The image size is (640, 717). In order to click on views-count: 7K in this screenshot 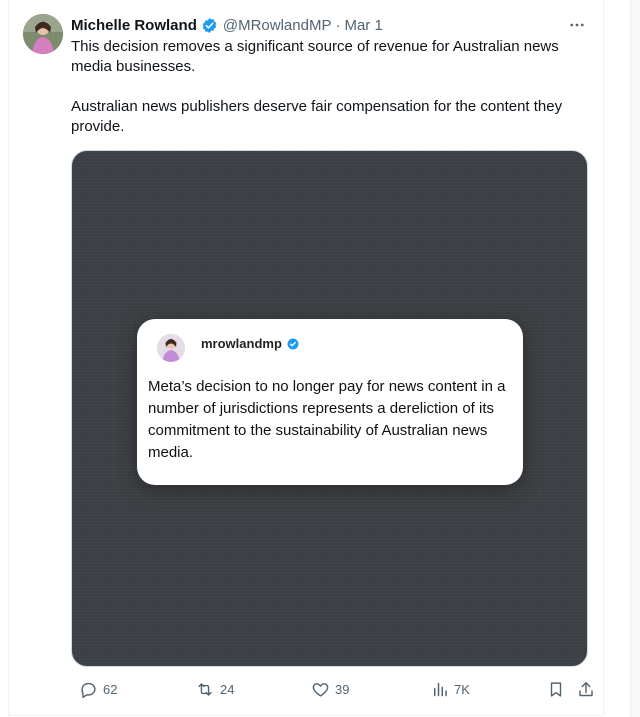, I will do `click(462, 689)`.